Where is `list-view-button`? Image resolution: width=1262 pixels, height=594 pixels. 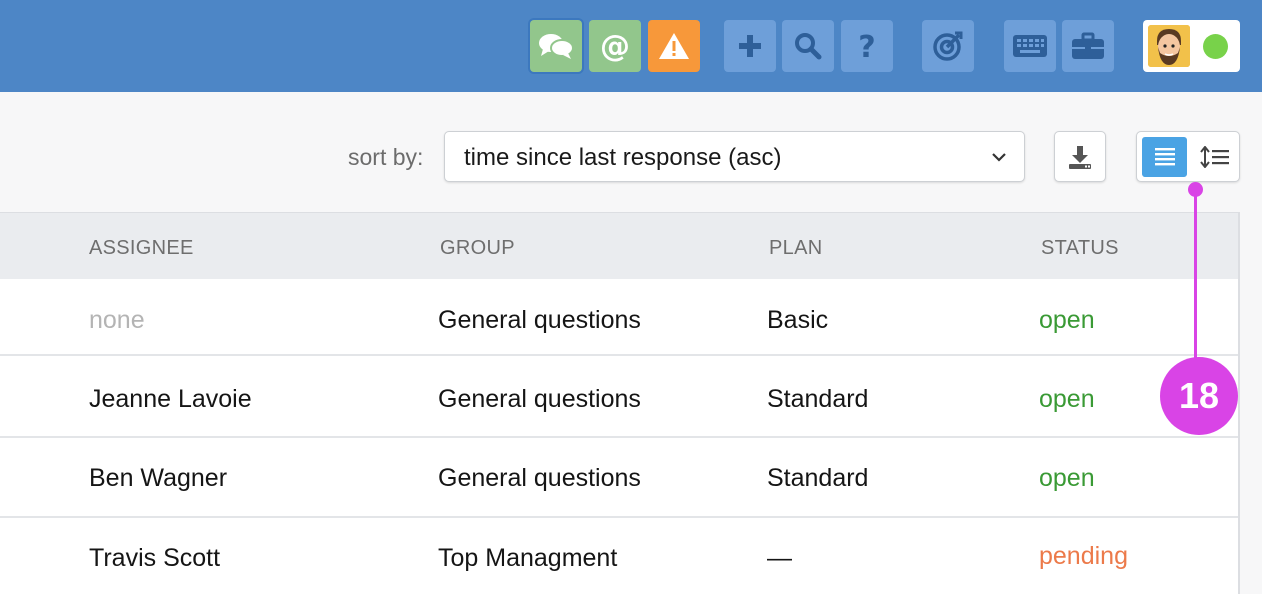 list-view-button is located at coordinates (1164, 157).